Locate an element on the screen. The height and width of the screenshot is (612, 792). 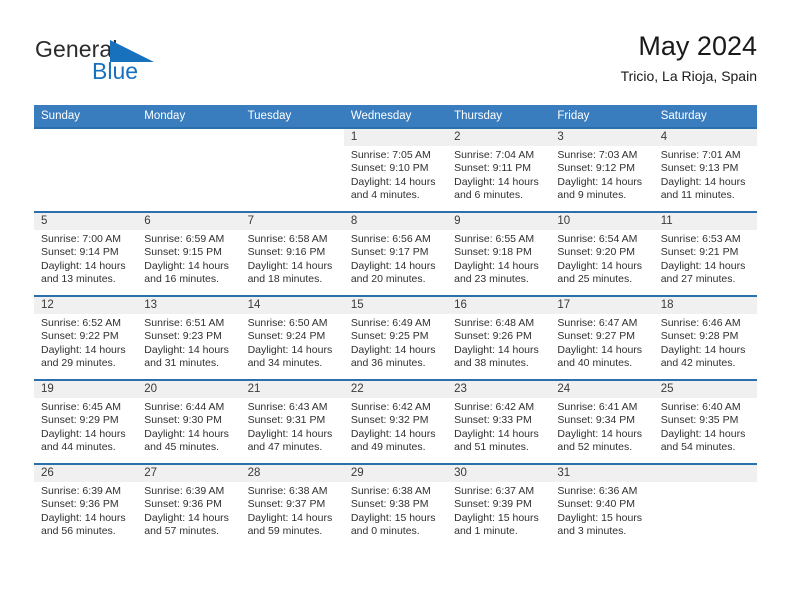
sunrise-text: Sunrise: 6:47 AM is located at coordinates (597, 323).